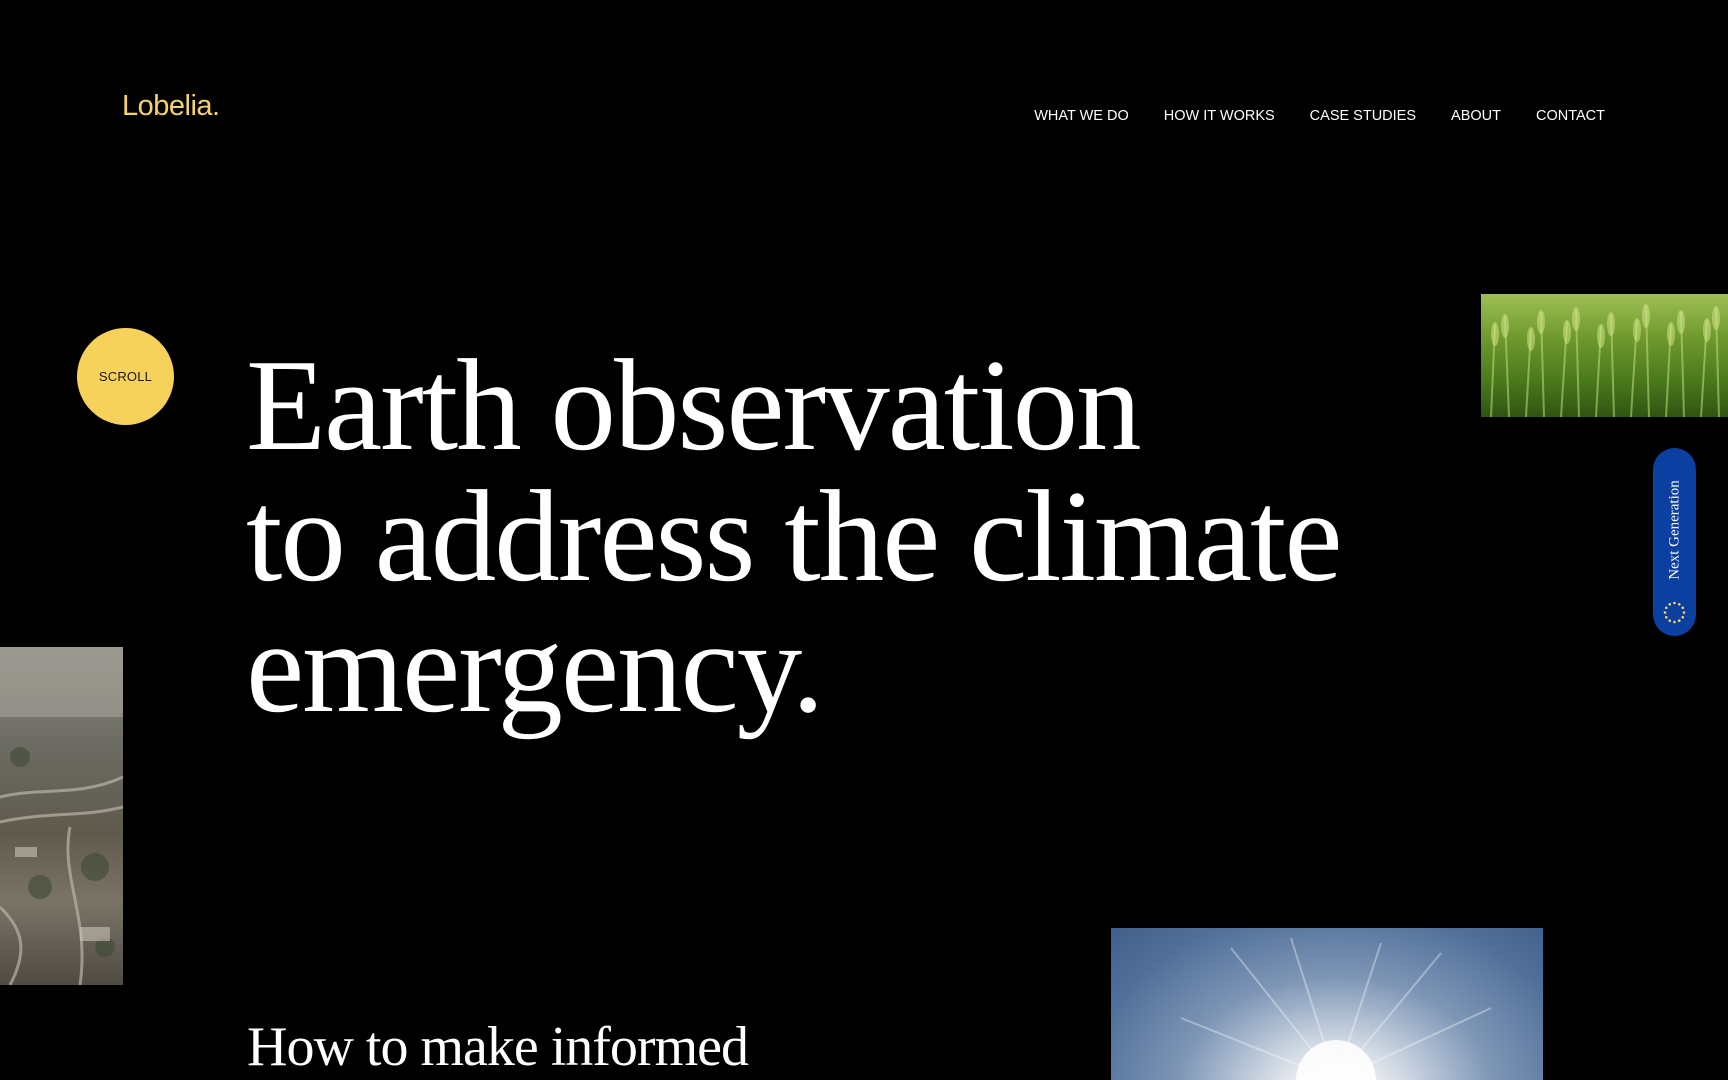  What do you see at coordinates (1363, 116) in the screenshot?
I see `nav-item-case-studies: CASE STUDIES` at bounding box center [1363, 116].